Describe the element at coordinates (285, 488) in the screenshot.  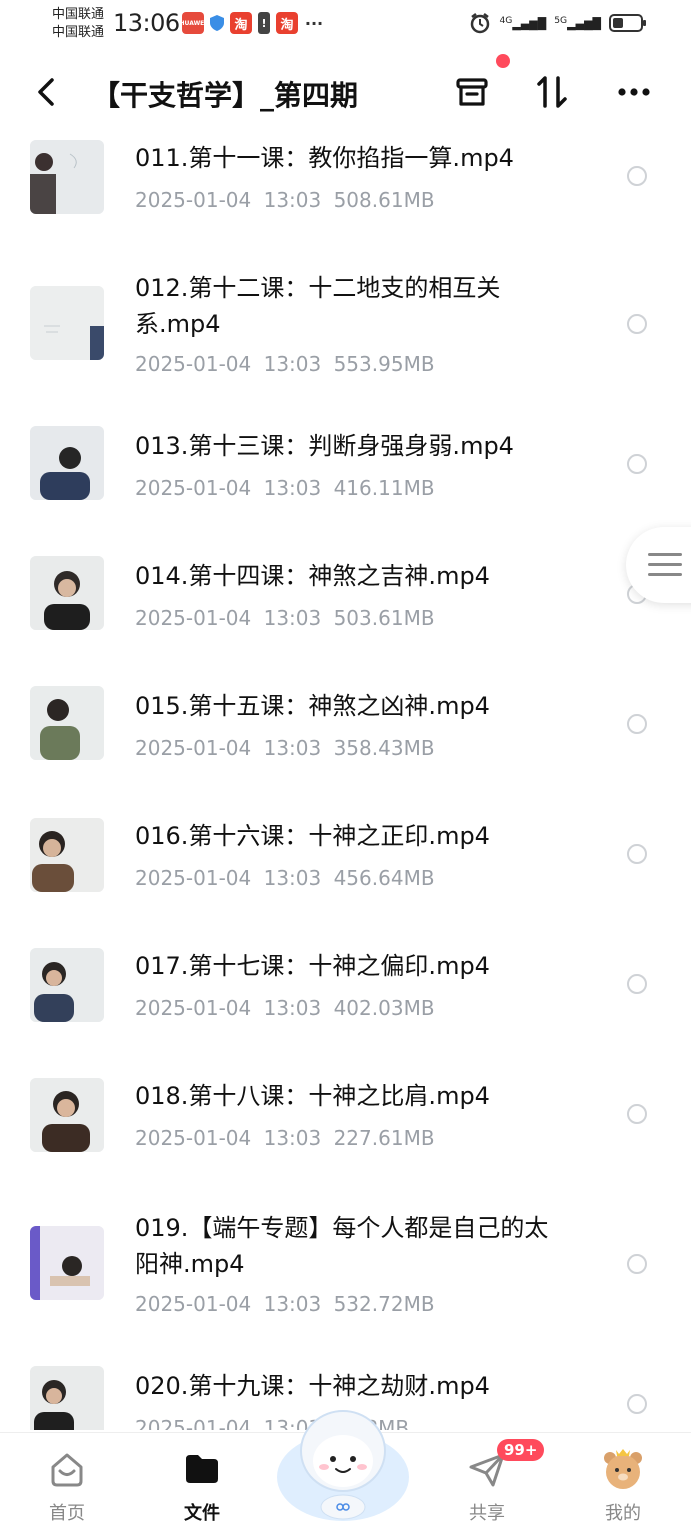
I see `file-meta: 2025-01-04 13:03 416.11MB` at that location.